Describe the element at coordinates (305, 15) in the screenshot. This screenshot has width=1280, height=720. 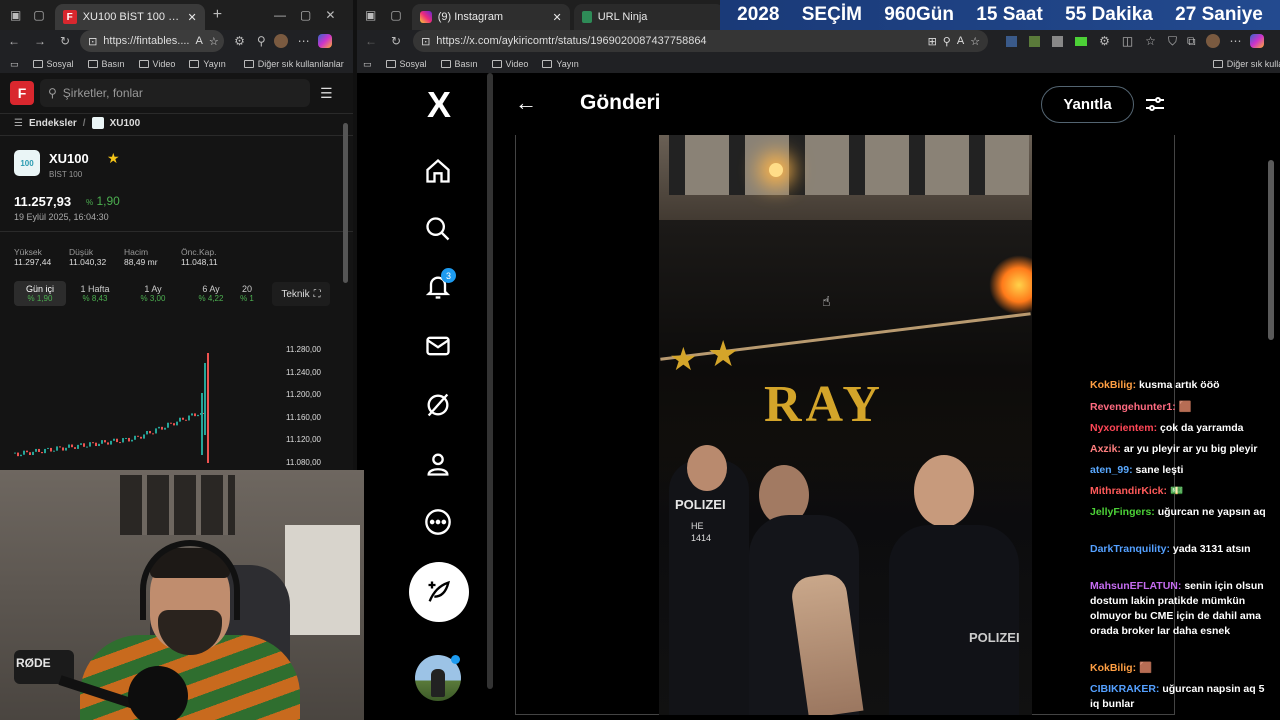
I see `maximize-icon: ▢` at that location.